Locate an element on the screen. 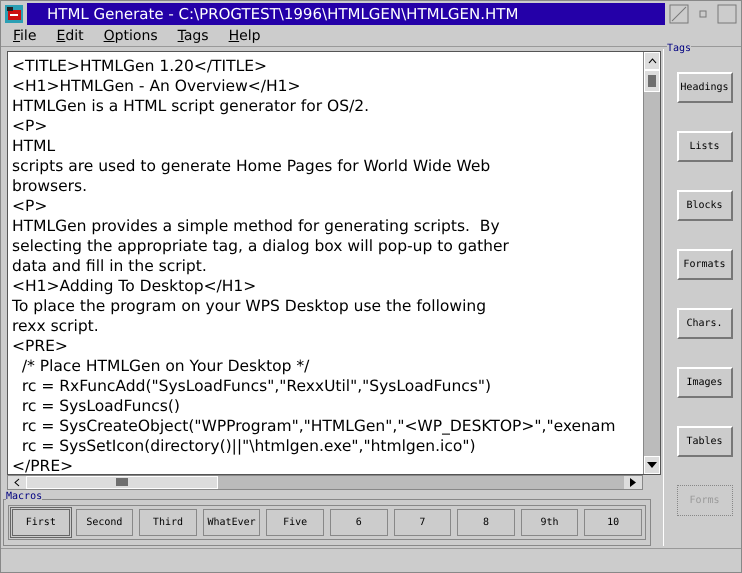 This screenshot has width=742, height=573. text-line: scripts are used to generate Home Pages for World Wide Web is located at coordinates (252, 166).